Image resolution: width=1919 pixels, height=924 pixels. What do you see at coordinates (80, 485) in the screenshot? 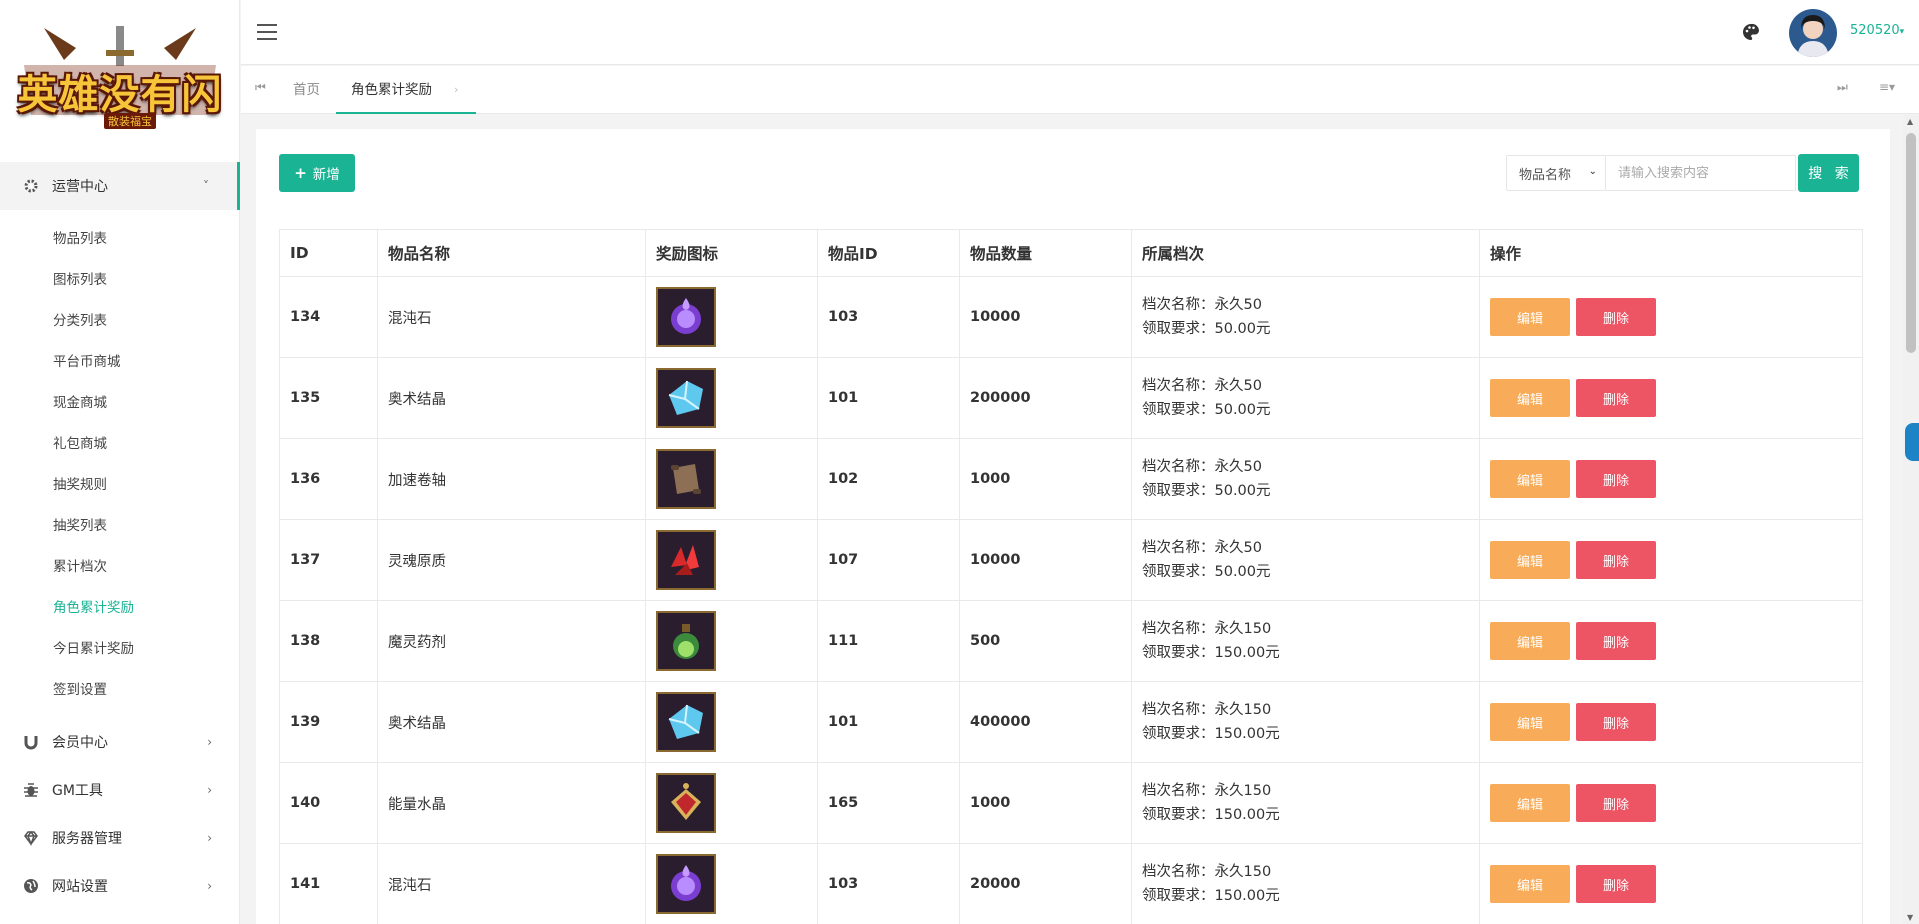
I see `sidebar-item-lottery-rules: 抽奖规则` at bounding box center [80, 485].